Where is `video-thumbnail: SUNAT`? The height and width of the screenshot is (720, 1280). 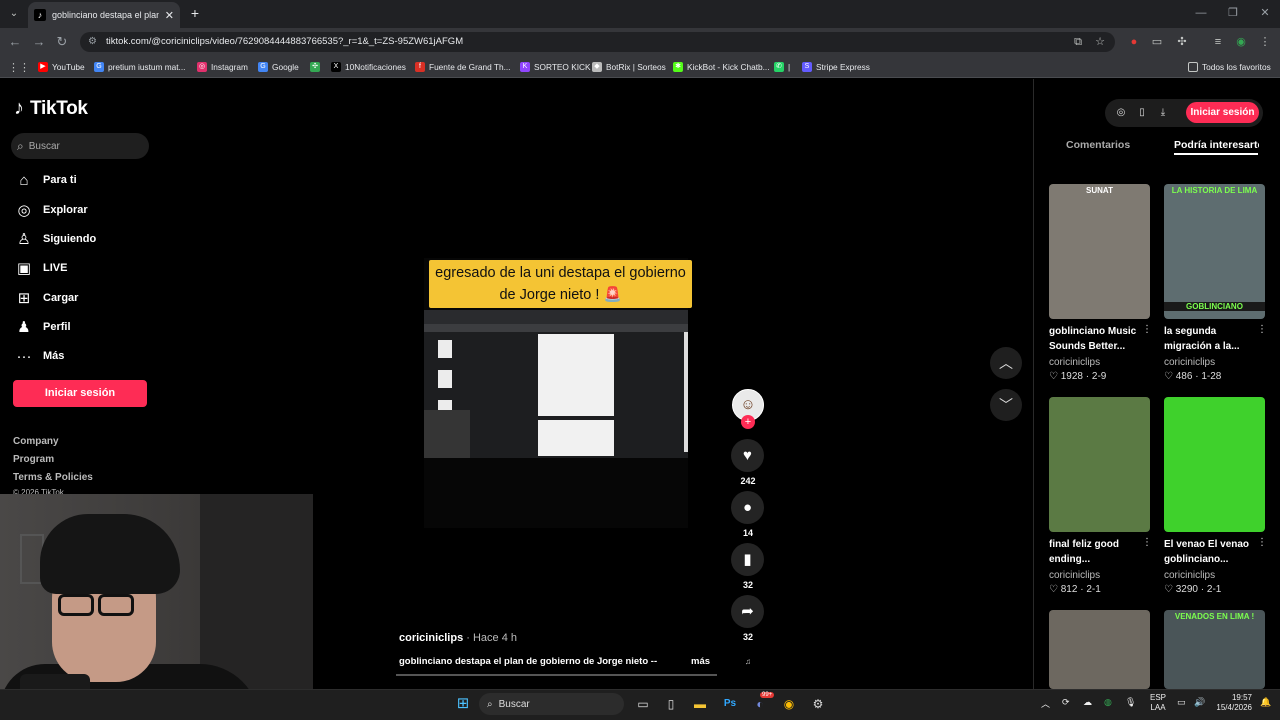
video-thumbnail: SUNAT is located at coordinates (1099, 251).